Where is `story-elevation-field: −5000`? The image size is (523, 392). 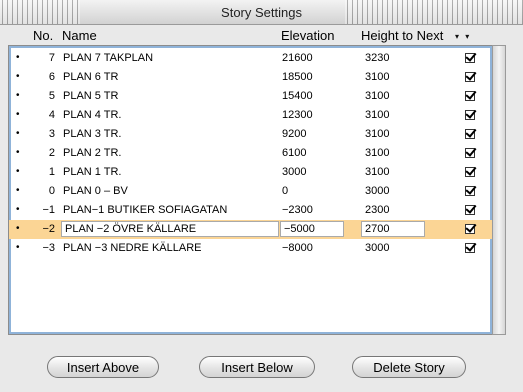 story-elevation-field: −5000 is located at coordinates (312, 229).